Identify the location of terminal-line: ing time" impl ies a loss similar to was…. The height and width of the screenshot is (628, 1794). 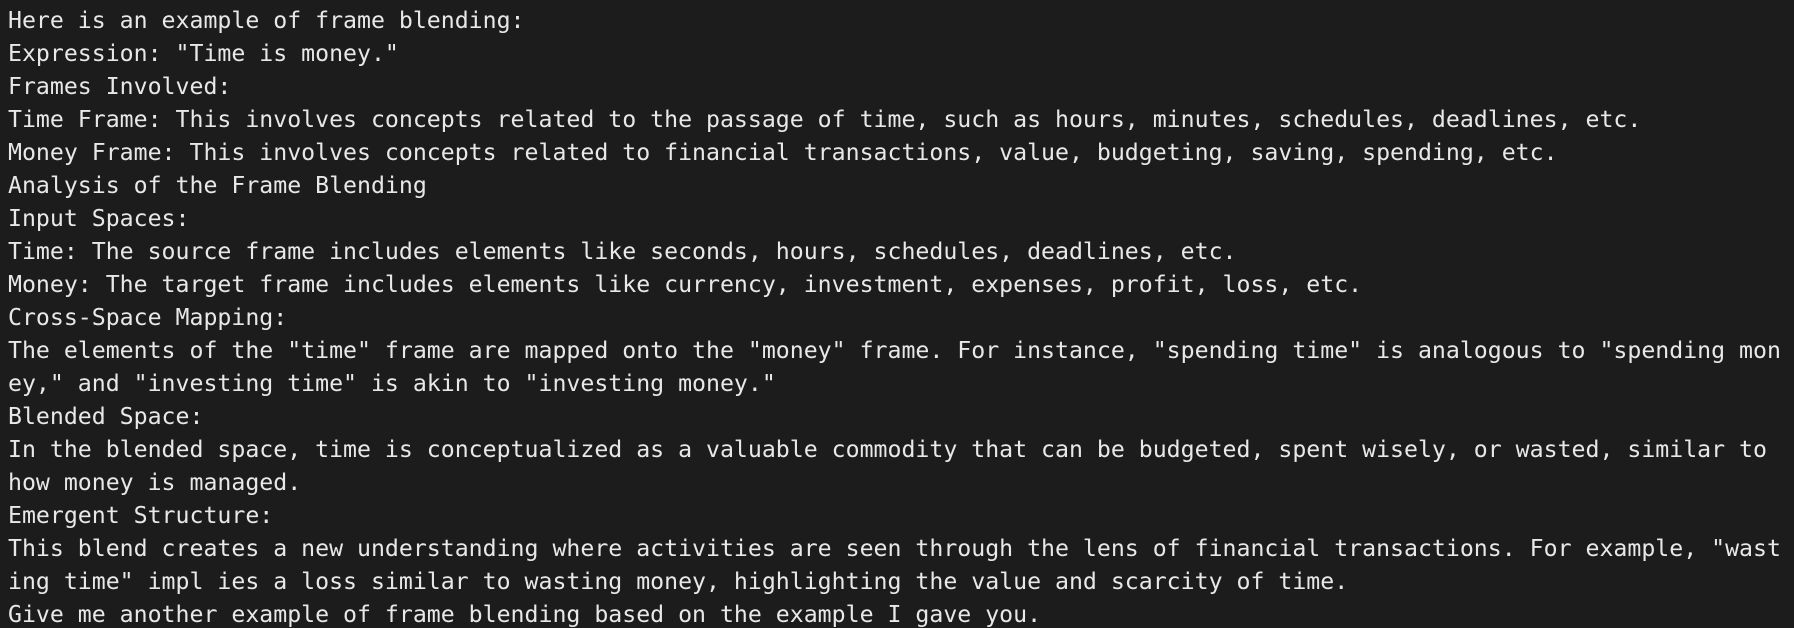
(678, 581).